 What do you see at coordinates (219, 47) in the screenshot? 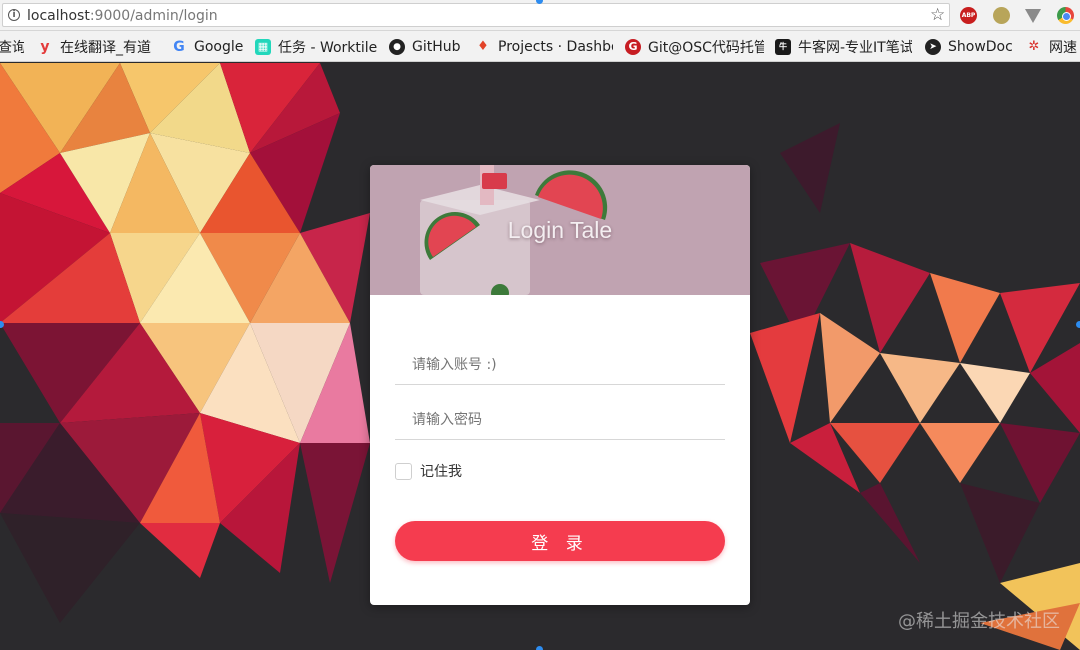
I see `bookmark-label: Google` at bounding box center [219, 47].